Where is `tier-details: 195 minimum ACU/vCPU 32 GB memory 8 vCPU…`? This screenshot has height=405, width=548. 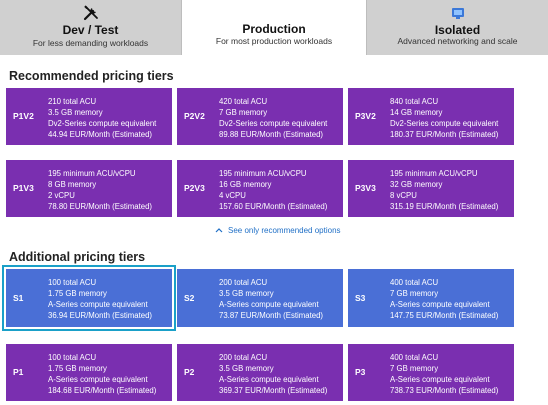 tier-details: 195 minimum ACU/vCPU 32 GB memory 8 vCPU… is located at coordinates (444, 190).